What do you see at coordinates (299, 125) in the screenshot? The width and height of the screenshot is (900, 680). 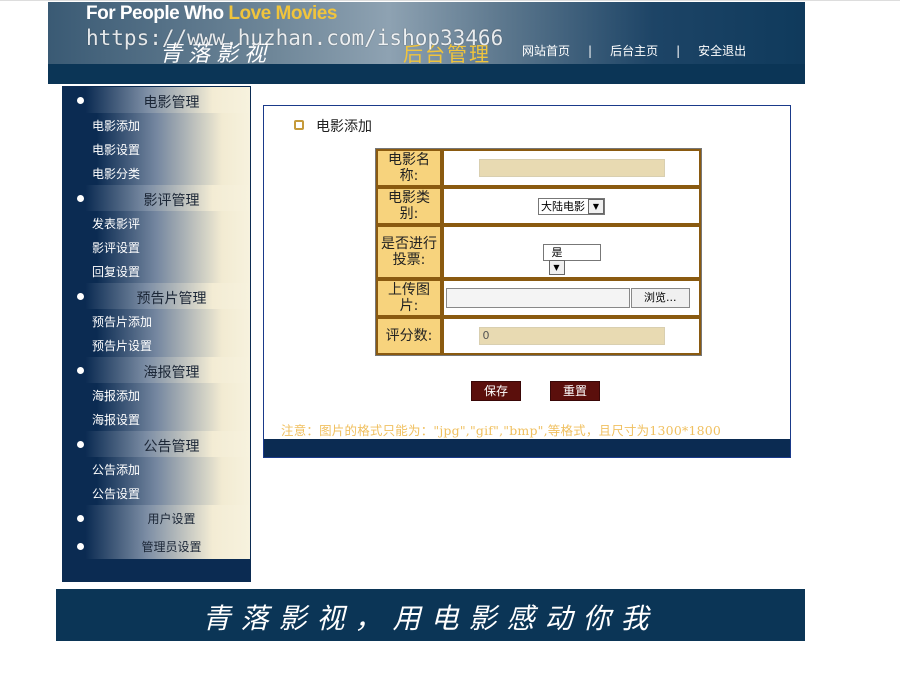 I see `square-bullet-icon` at bounding box center [299, 125].